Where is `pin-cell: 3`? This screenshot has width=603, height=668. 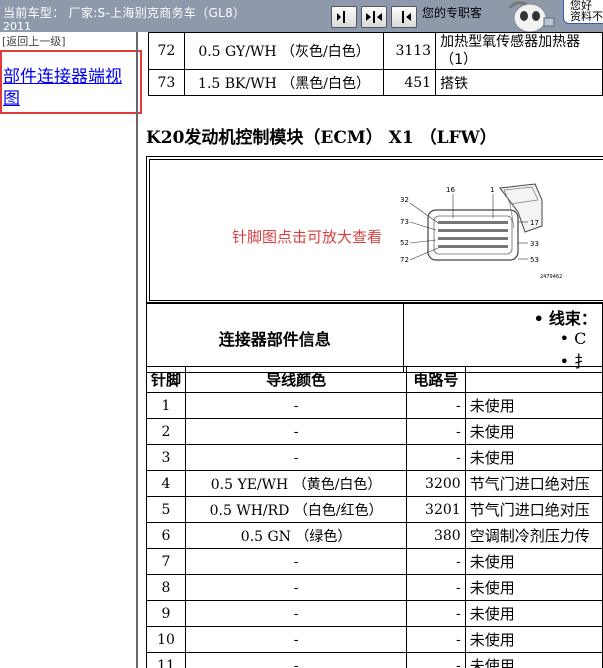
pin-cell: 3 is located at coordinates (166, 457).